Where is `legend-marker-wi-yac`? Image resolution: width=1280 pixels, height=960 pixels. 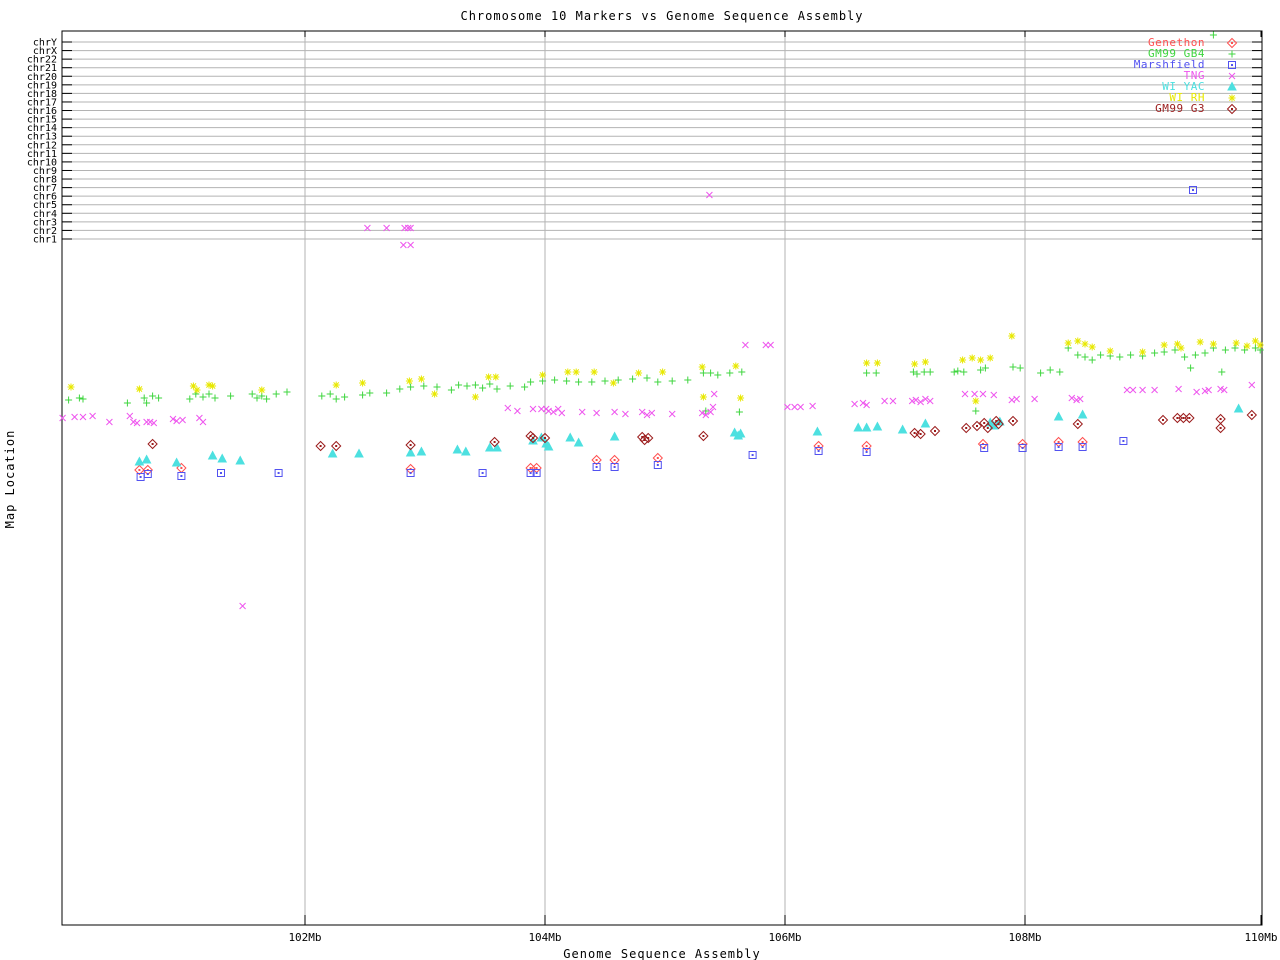 legend-marker-wi-yac is located at coordinates (1232, 86).